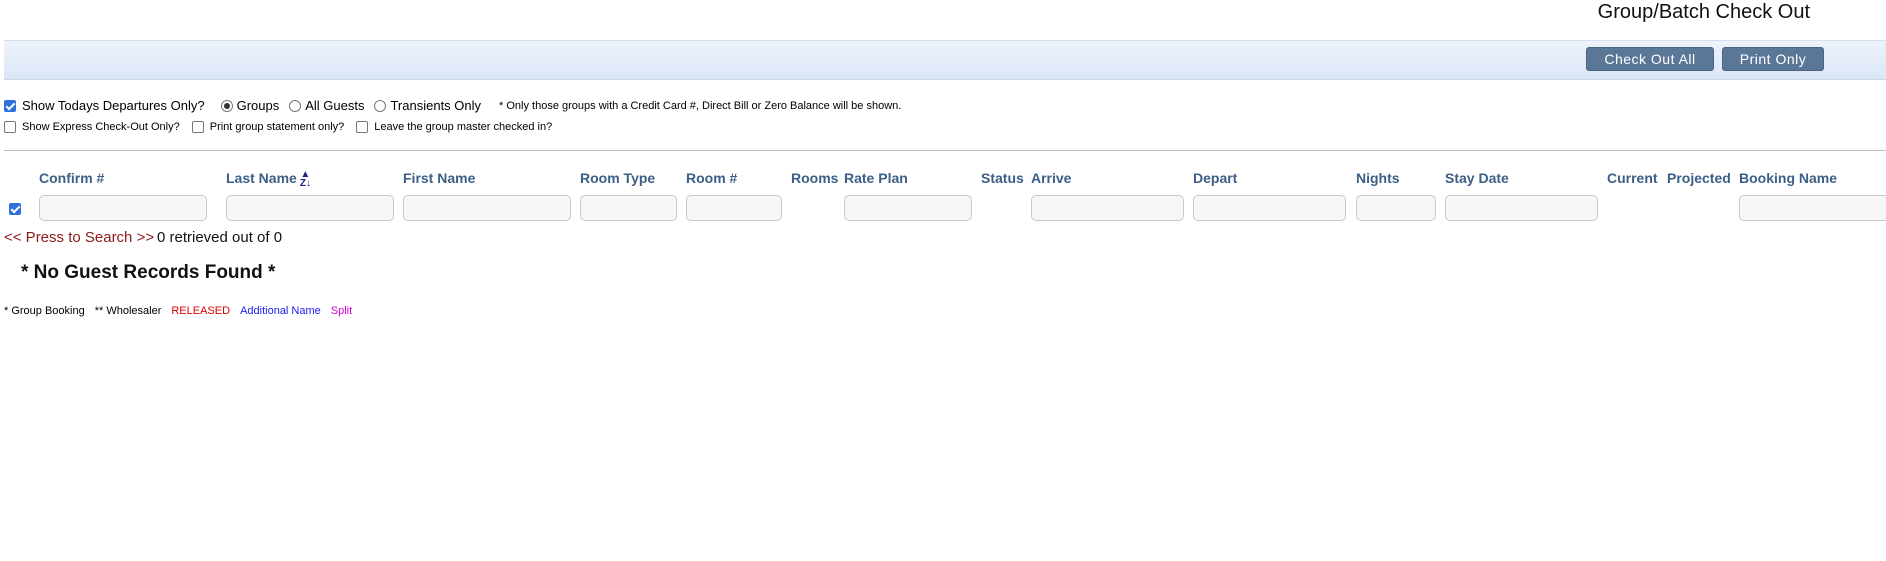 The width and height of the screenshot is (1886, 561). I want to click on column-header-booking-name: Booking Name, so click(1788, 178).